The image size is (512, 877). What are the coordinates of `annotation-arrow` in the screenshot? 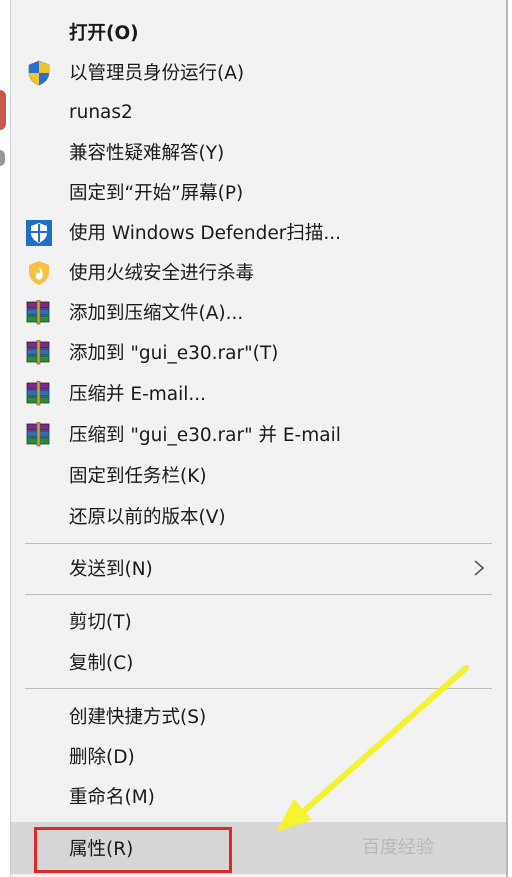 It's located at (372, 748).